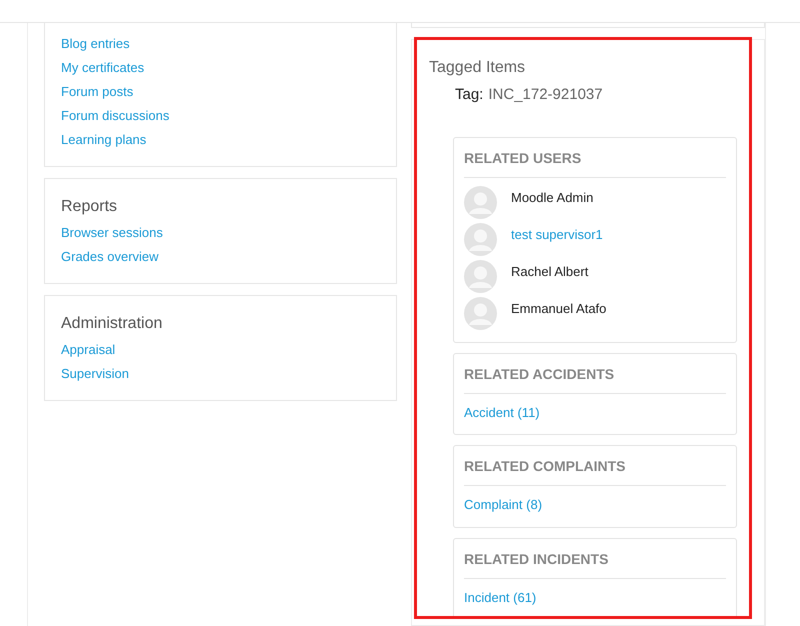  I want to click on block-link: Grades overview, so click(110, 257).